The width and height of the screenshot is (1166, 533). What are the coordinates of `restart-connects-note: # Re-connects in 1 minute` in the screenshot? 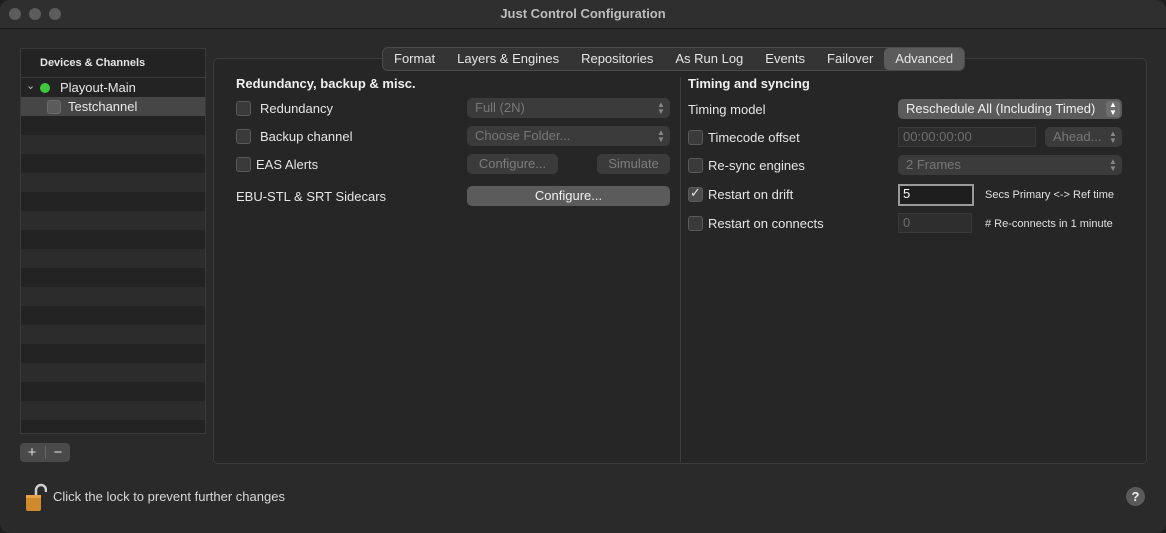 It's located at (1049, 224).